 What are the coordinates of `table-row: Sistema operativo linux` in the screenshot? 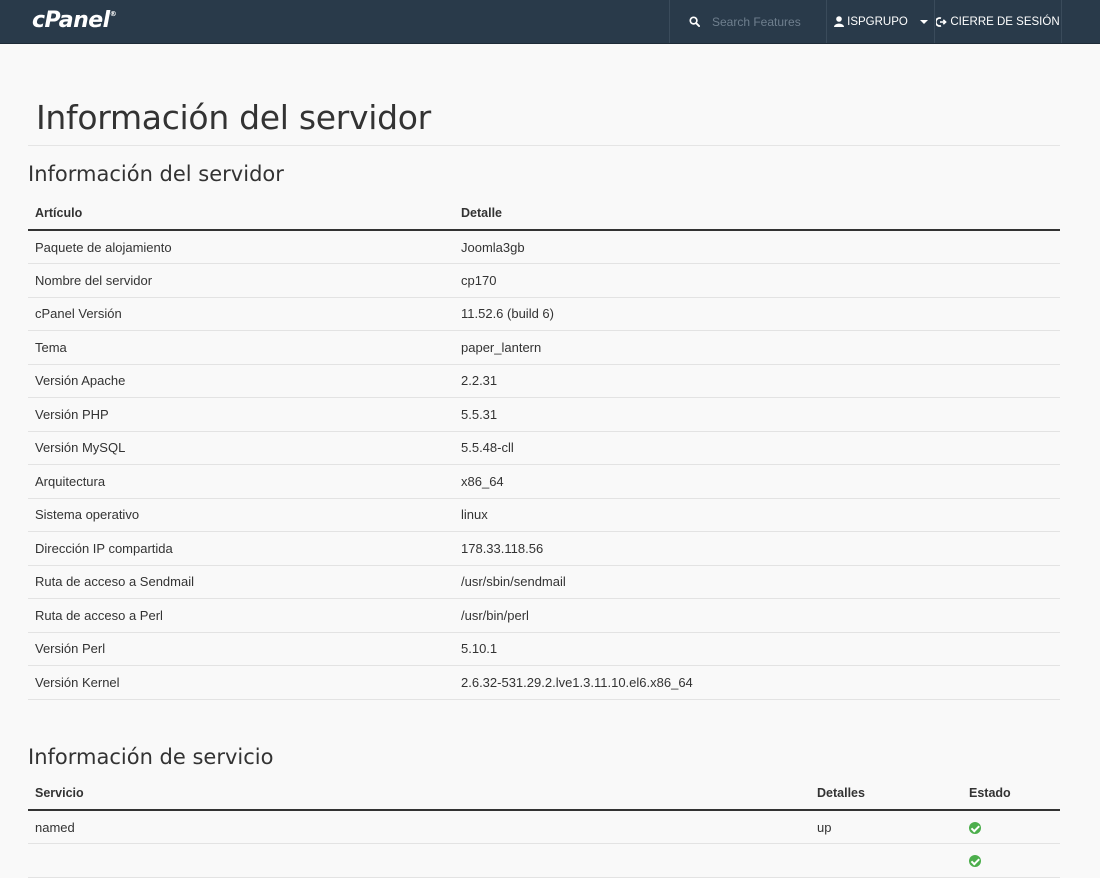 It's located at (544, 515).